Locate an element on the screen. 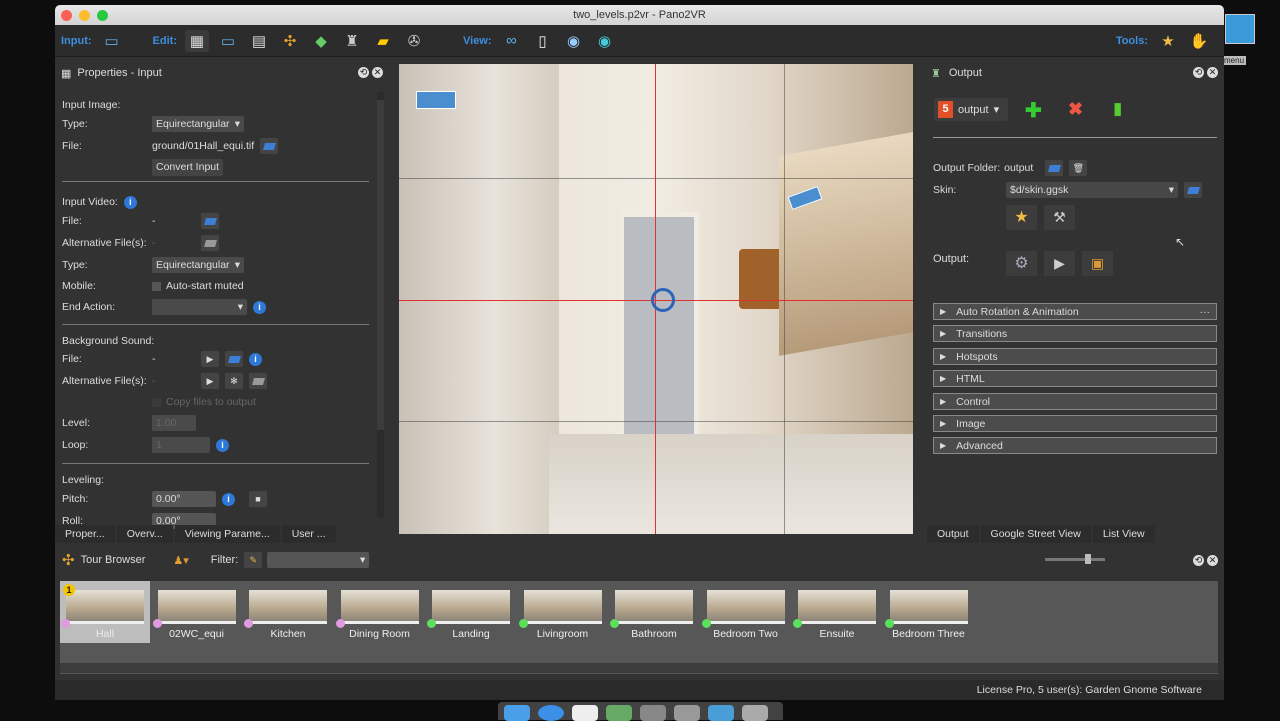 This screenshot has width=1280, height=721. thumbnail-size-slider is located at coordinates (1075, 559).